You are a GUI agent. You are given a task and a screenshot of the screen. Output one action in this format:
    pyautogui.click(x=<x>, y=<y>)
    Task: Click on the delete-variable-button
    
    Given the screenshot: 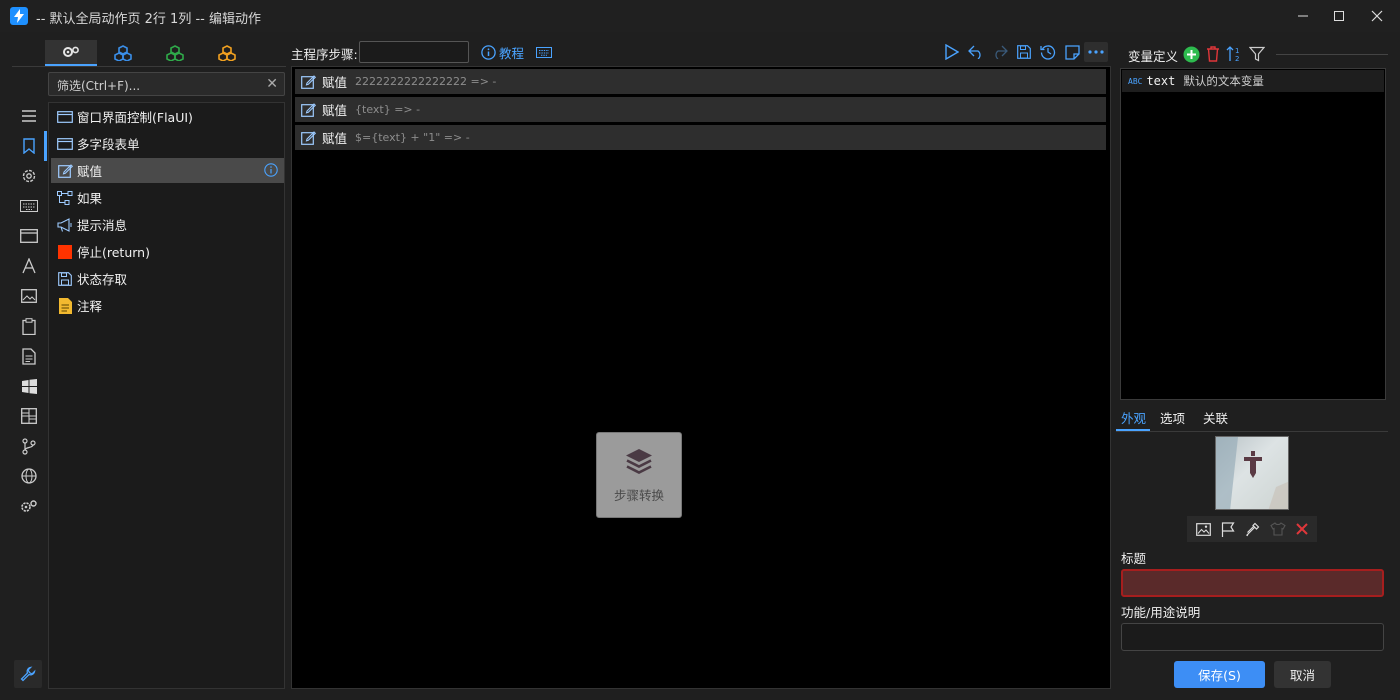 What is the action you would take?
    pyautogui.click(x=1213, y=54)
    